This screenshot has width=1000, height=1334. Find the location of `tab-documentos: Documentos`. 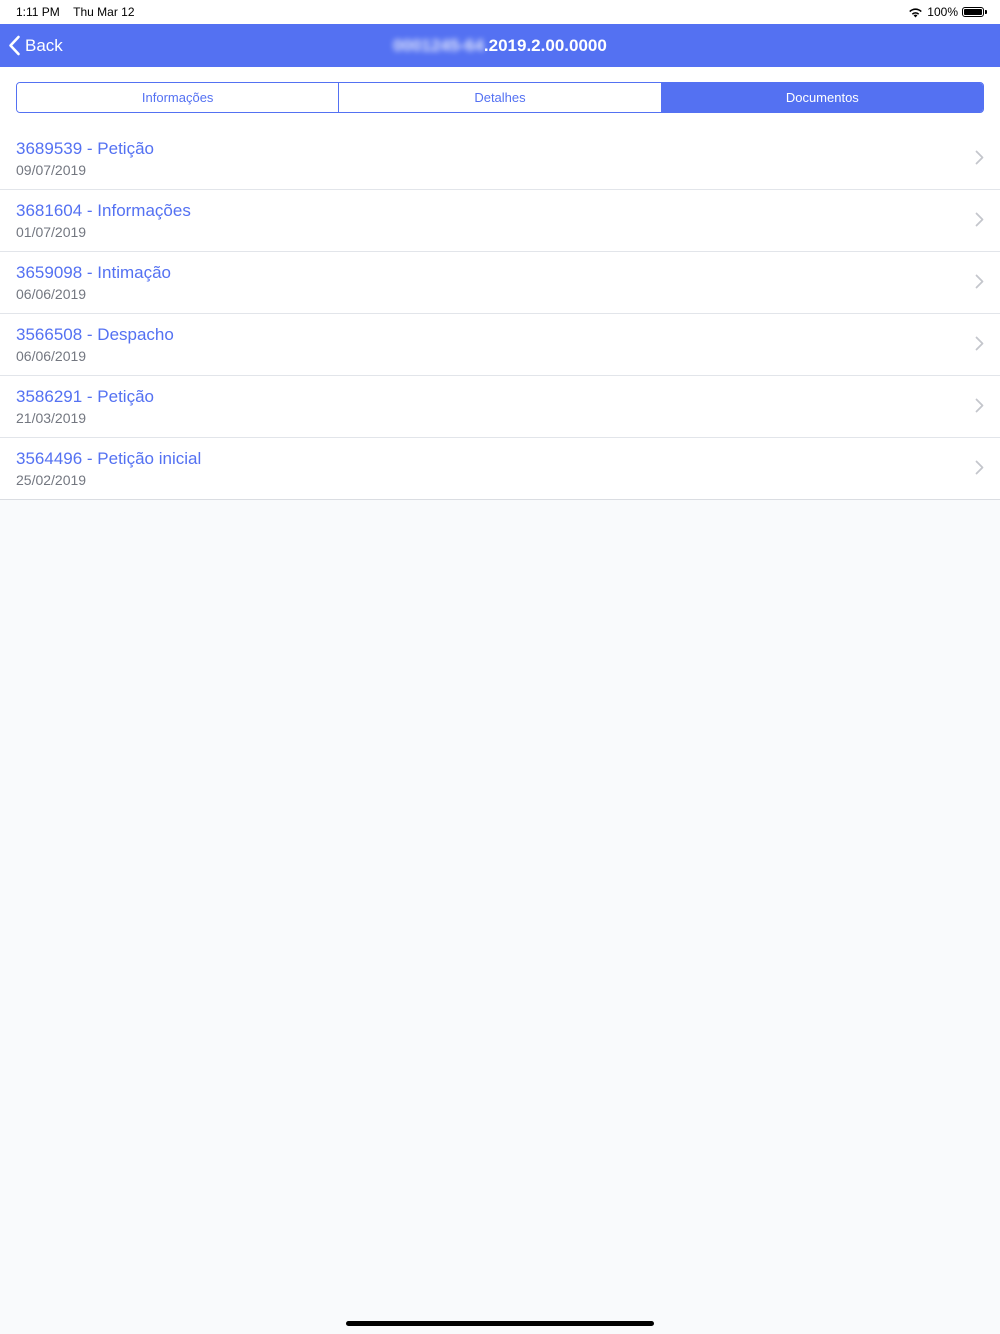

tab-documentos: Documentos is located at coordinates (821, 97).